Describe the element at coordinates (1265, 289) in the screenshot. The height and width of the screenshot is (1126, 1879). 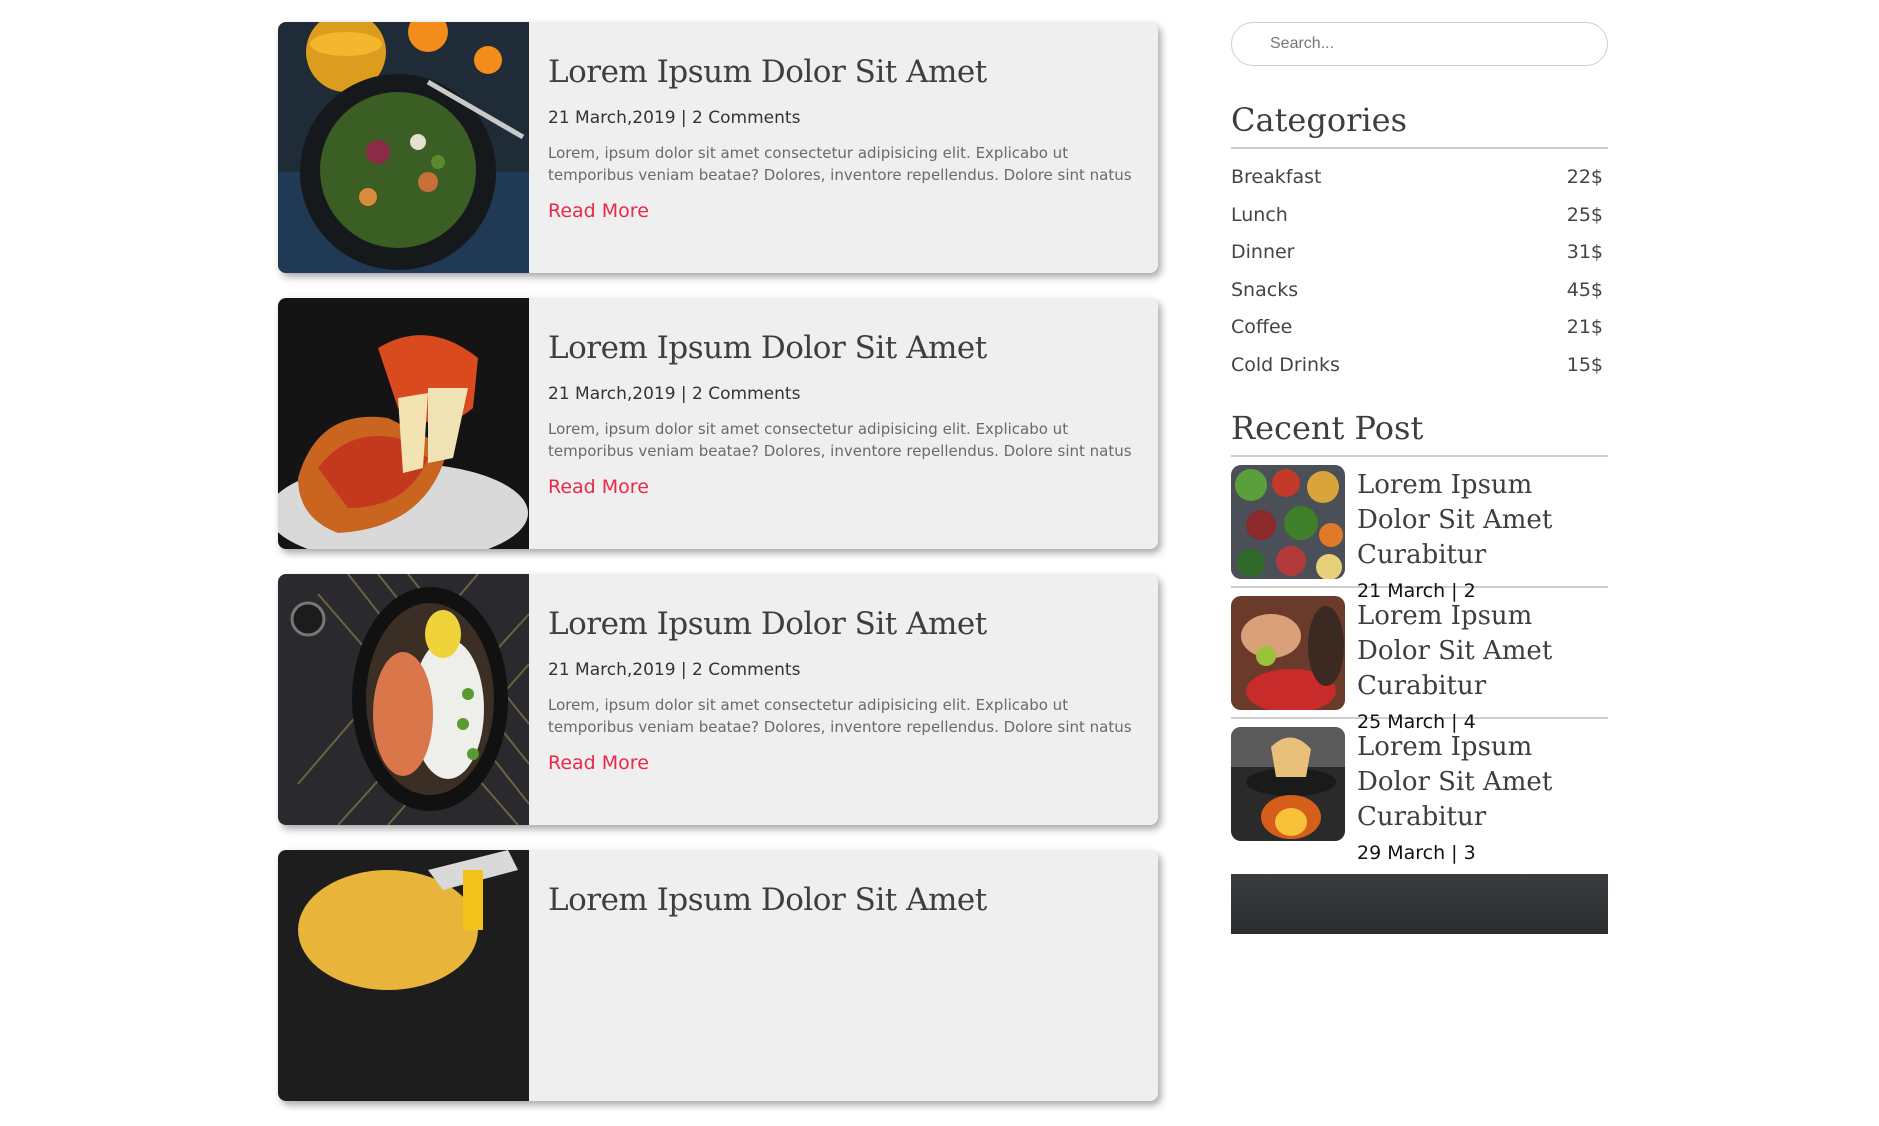
I see `category-name: Snacks` at that location.